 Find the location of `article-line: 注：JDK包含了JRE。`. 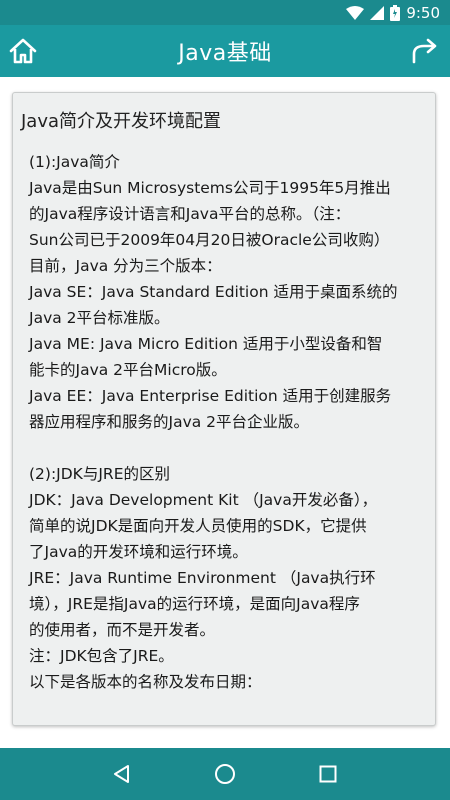

article-line: 注：JDK包含了JRE。 is located at coordinates (101, 656).